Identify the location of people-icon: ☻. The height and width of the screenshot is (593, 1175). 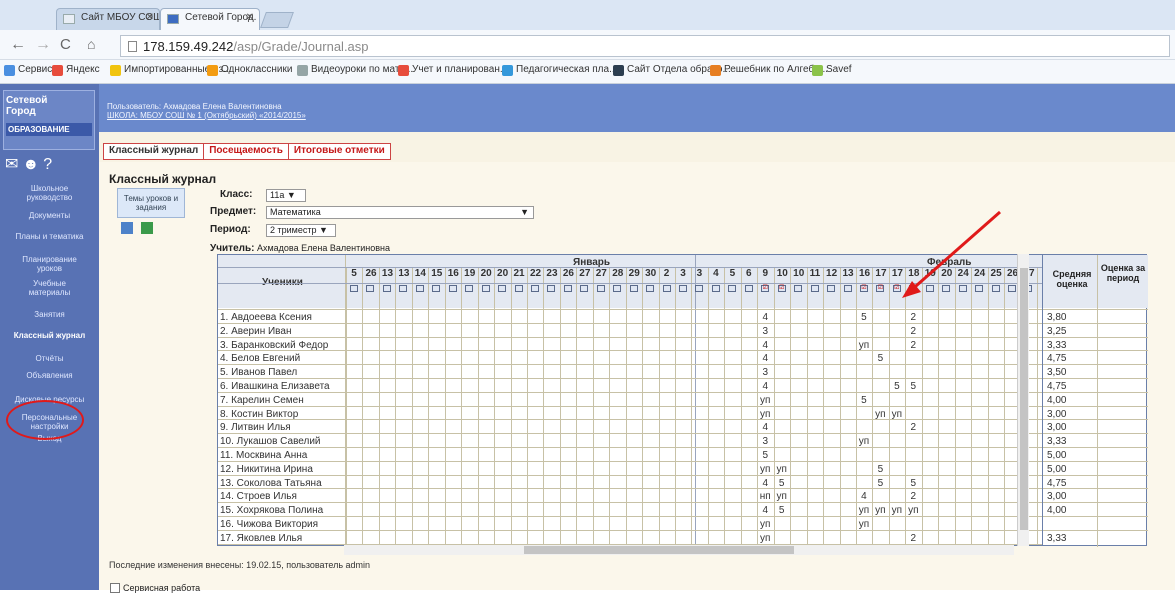
(32, 164).